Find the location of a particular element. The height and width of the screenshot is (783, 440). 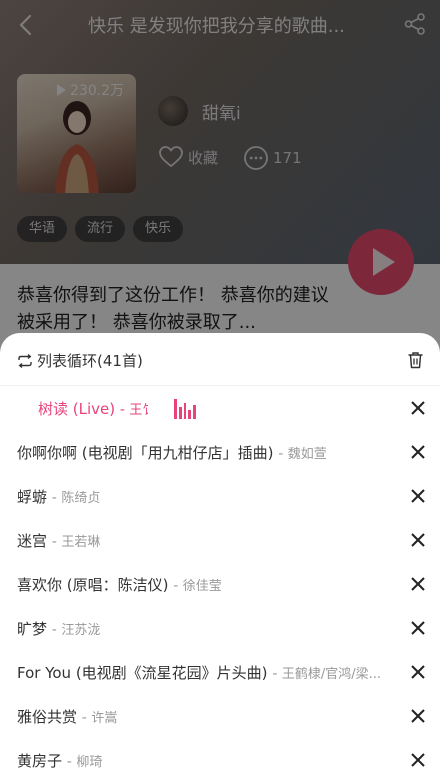

song-row: 雅俗共赏 - 许嵩 is located at coordinates (220, 716).